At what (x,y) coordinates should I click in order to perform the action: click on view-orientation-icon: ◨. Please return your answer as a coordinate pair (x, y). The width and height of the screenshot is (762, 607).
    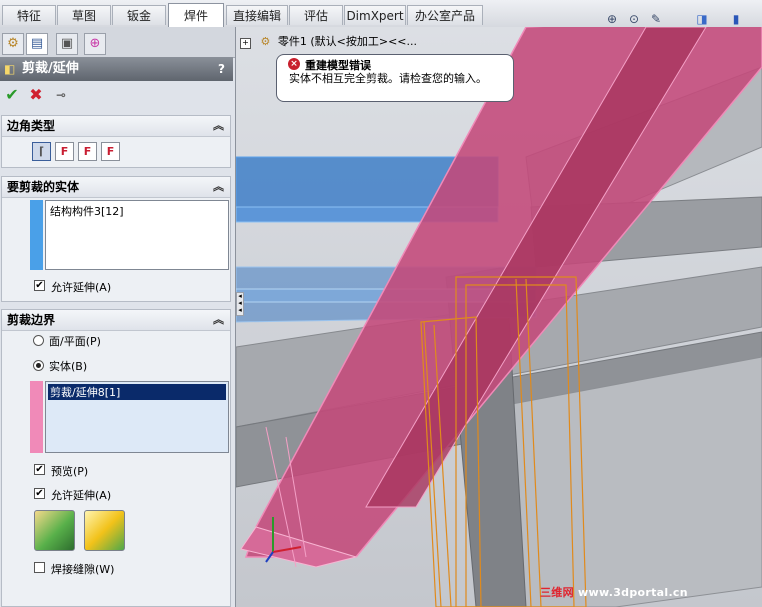
    Looking at the image, I should click on (702, 19).